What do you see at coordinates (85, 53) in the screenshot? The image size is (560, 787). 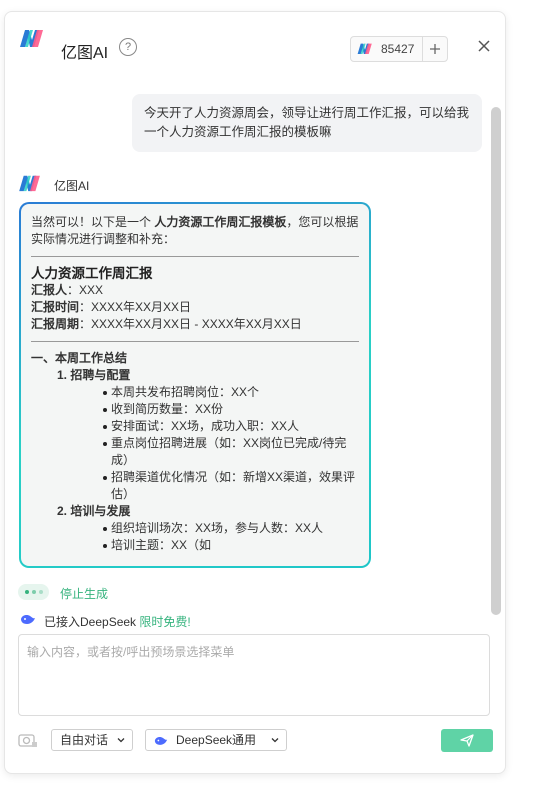 I see `app-title: 亿图AI` at bounding box center [85, 53].